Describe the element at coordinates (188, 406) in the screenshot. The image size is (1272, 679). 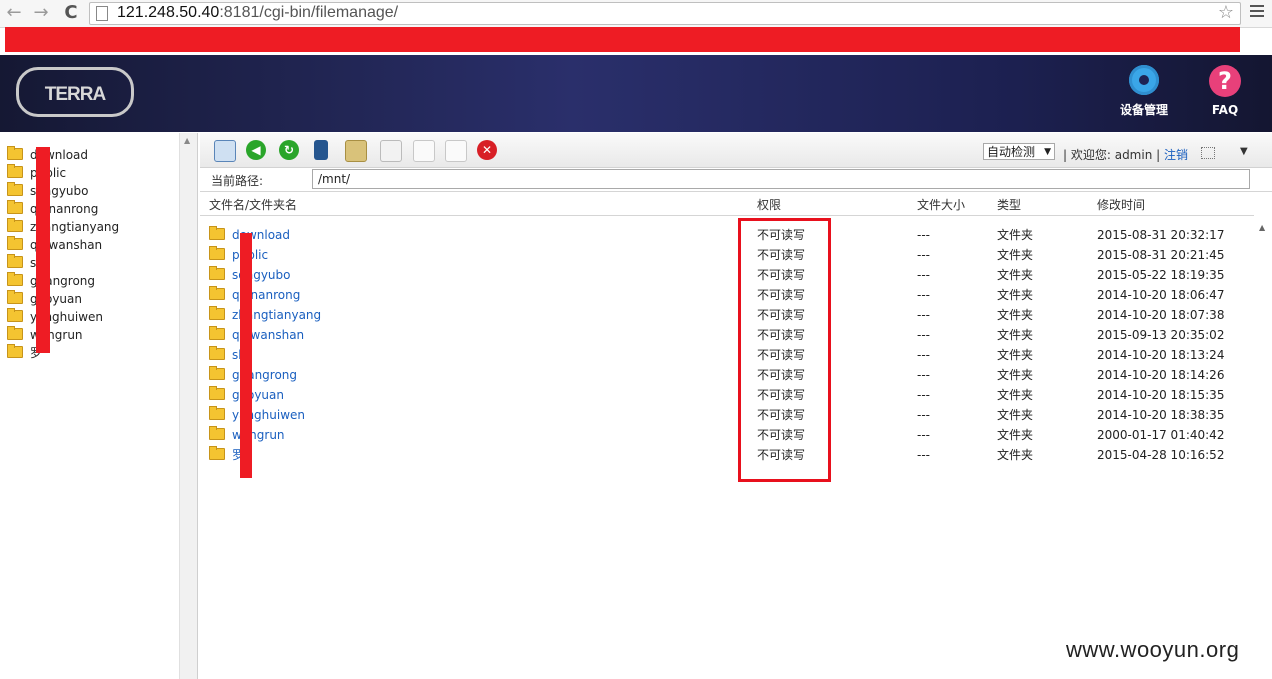
I see `tree-scrollbar: ▲` at that location.